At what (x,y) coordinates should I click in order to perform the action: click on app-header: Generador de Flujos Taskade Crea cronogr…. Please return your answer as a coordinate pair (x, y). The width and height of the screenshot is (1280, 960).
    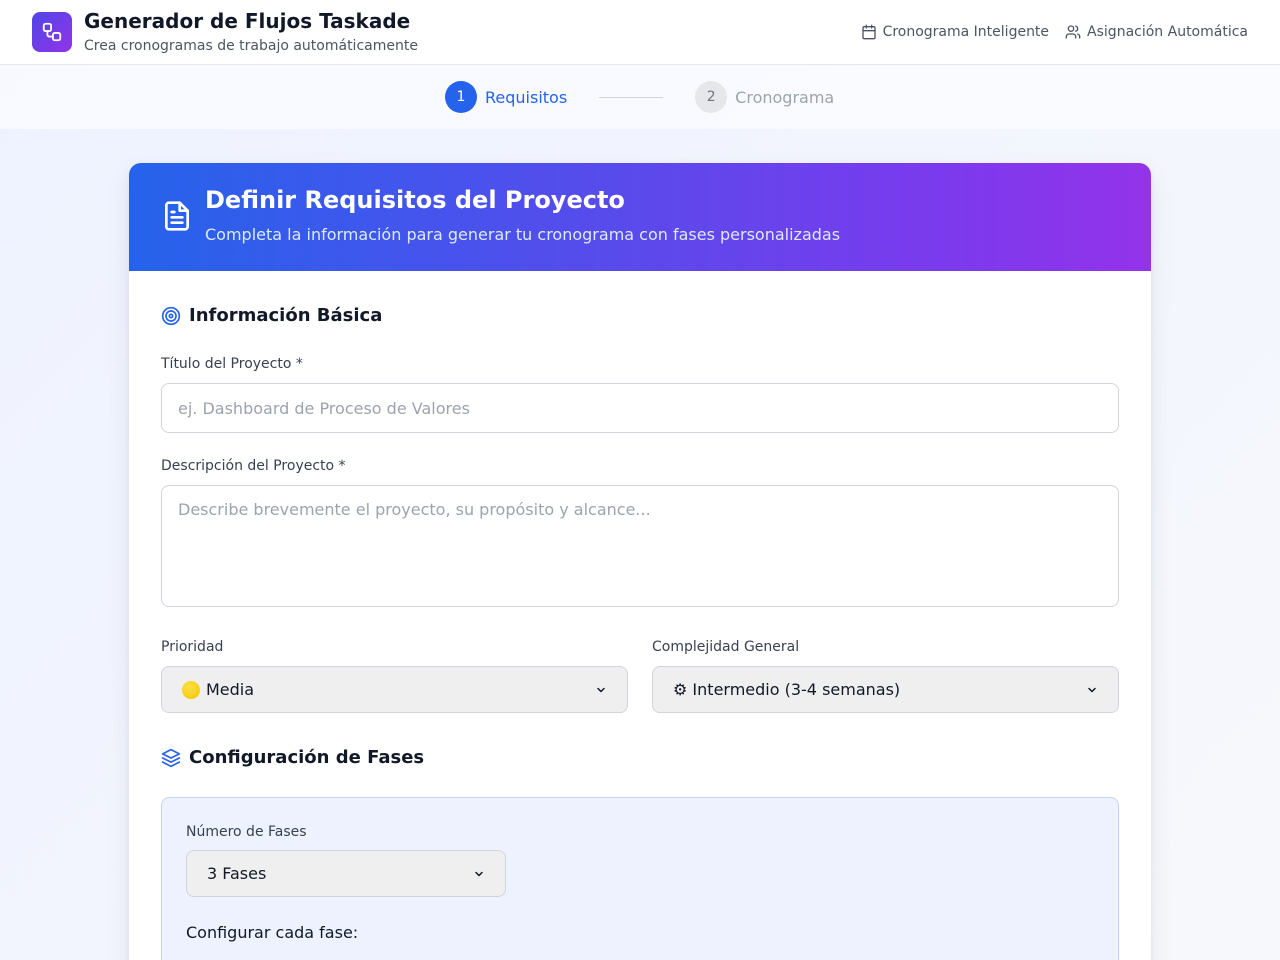
    Looking at the image, I should click on (640, 32).